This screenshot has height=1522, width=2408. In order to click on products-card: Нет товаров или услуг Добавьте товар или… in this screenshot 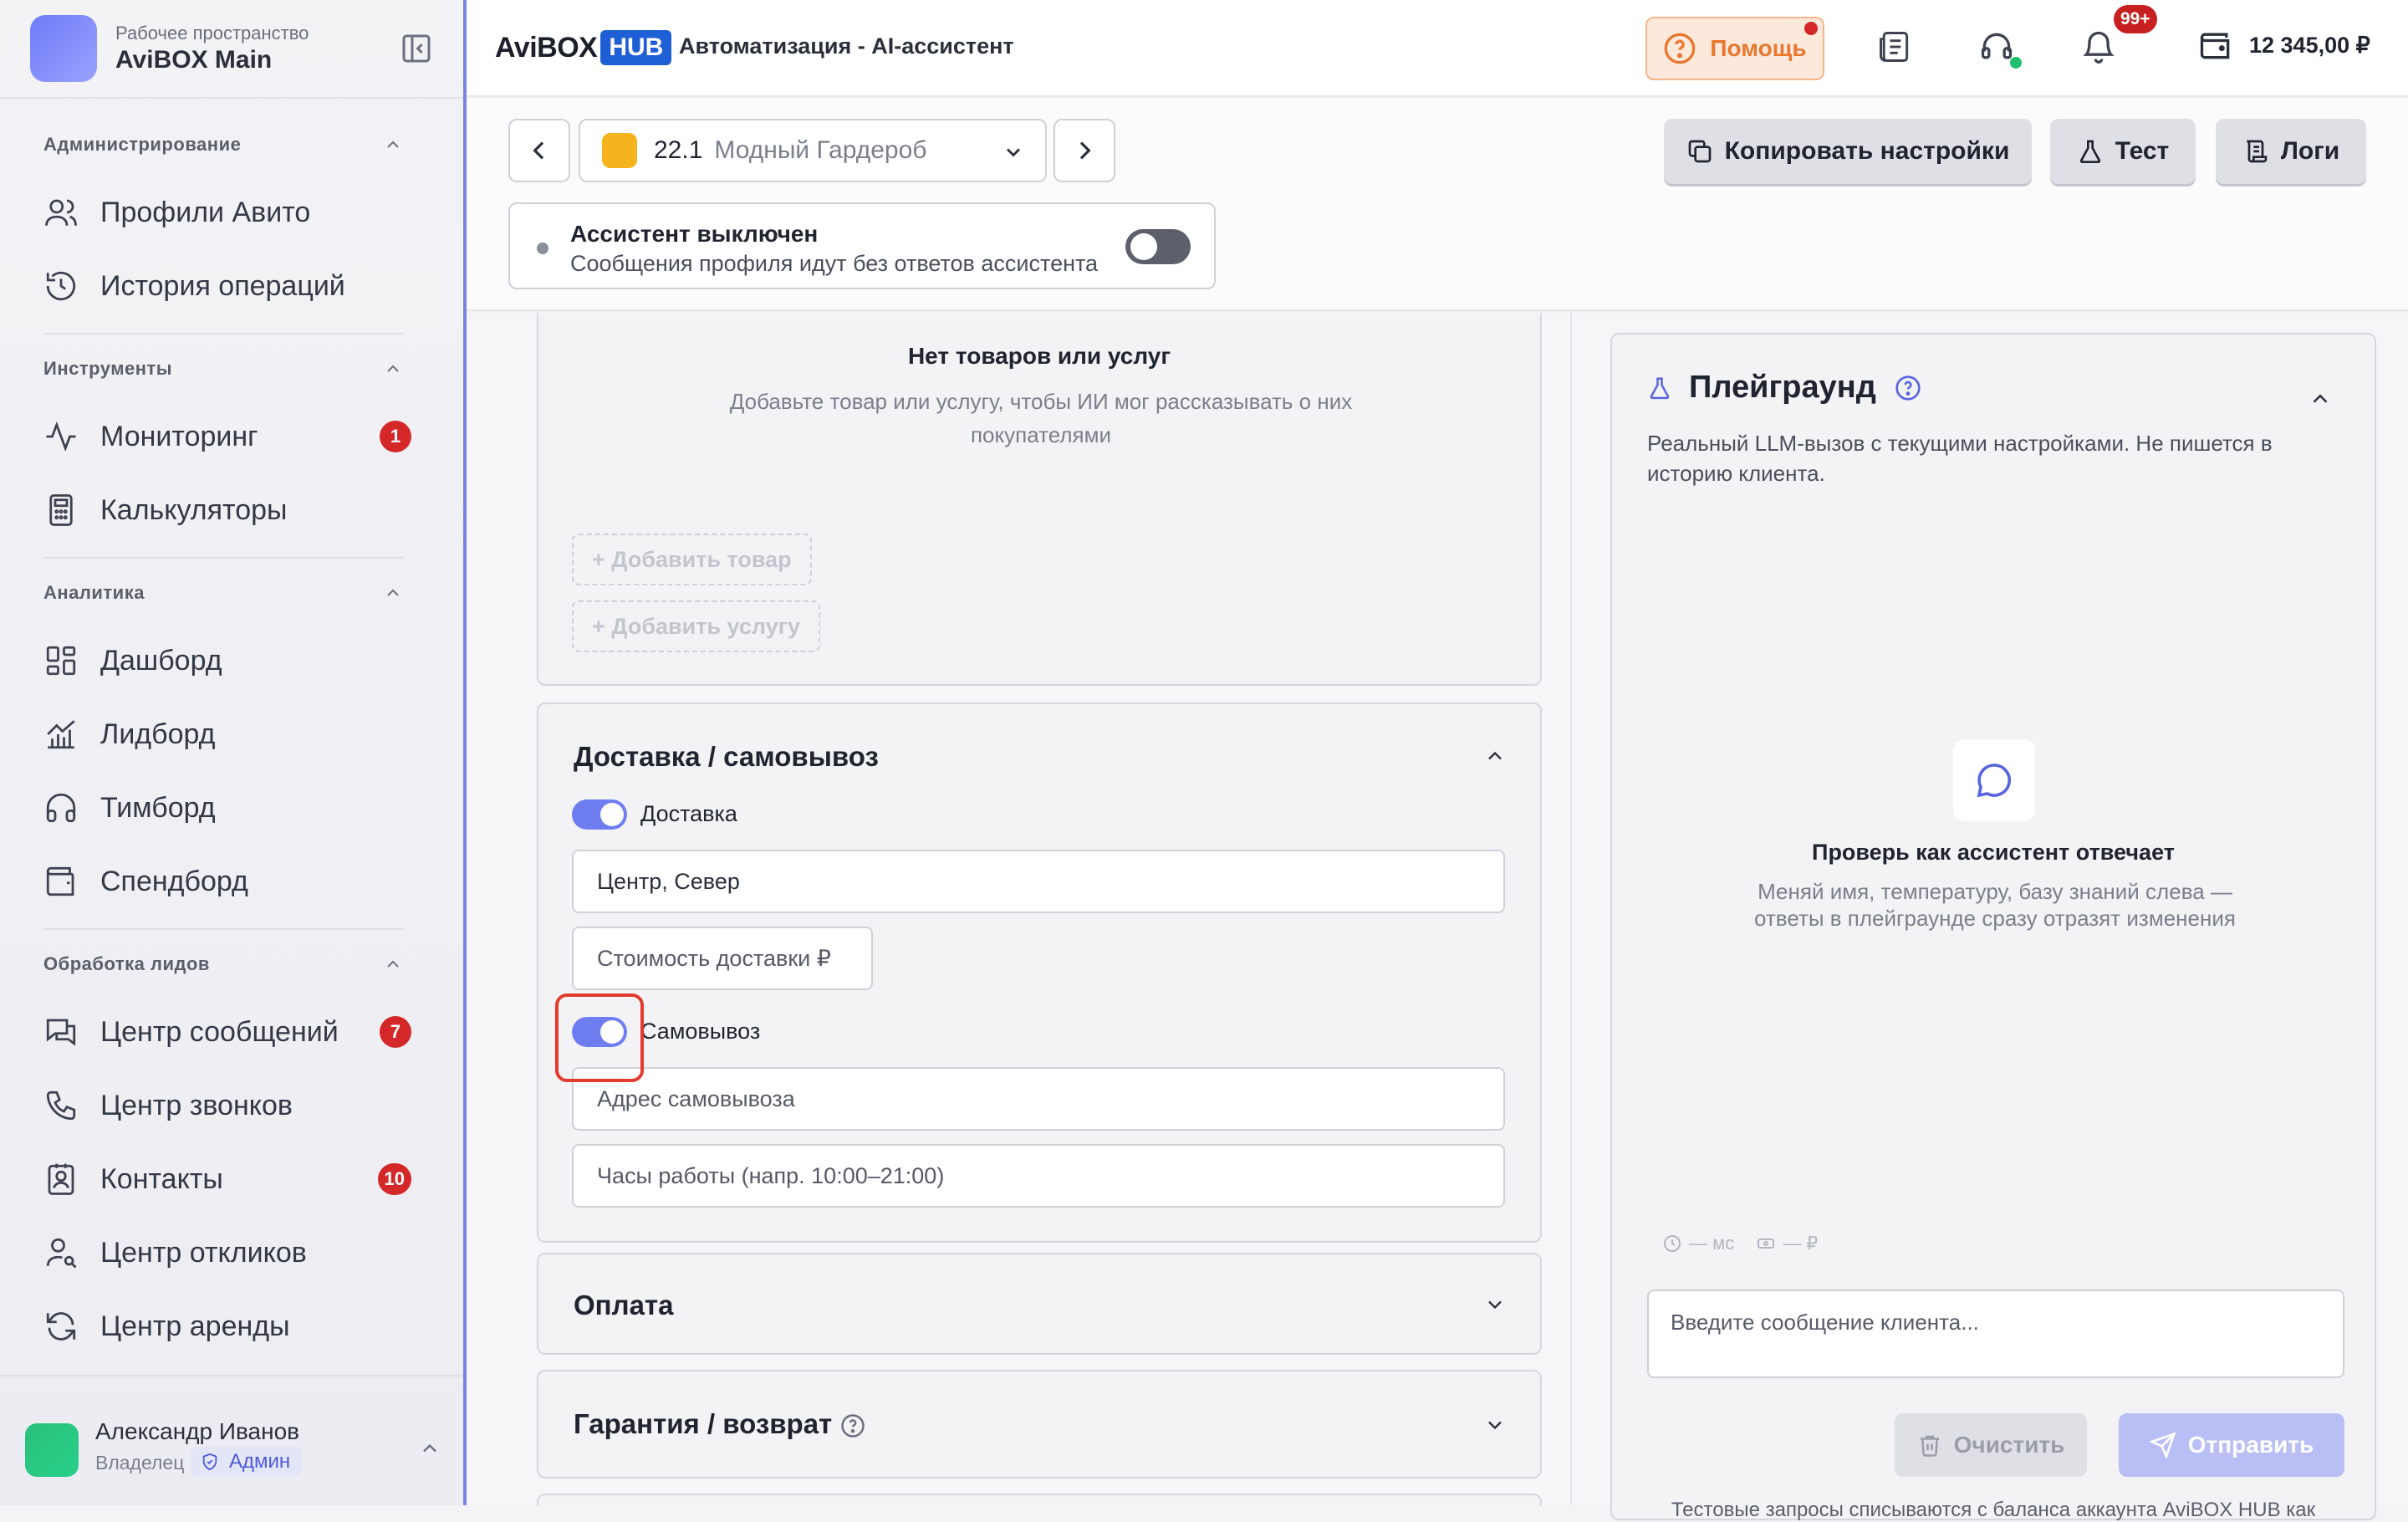, I will do `click(1040, 499)`.